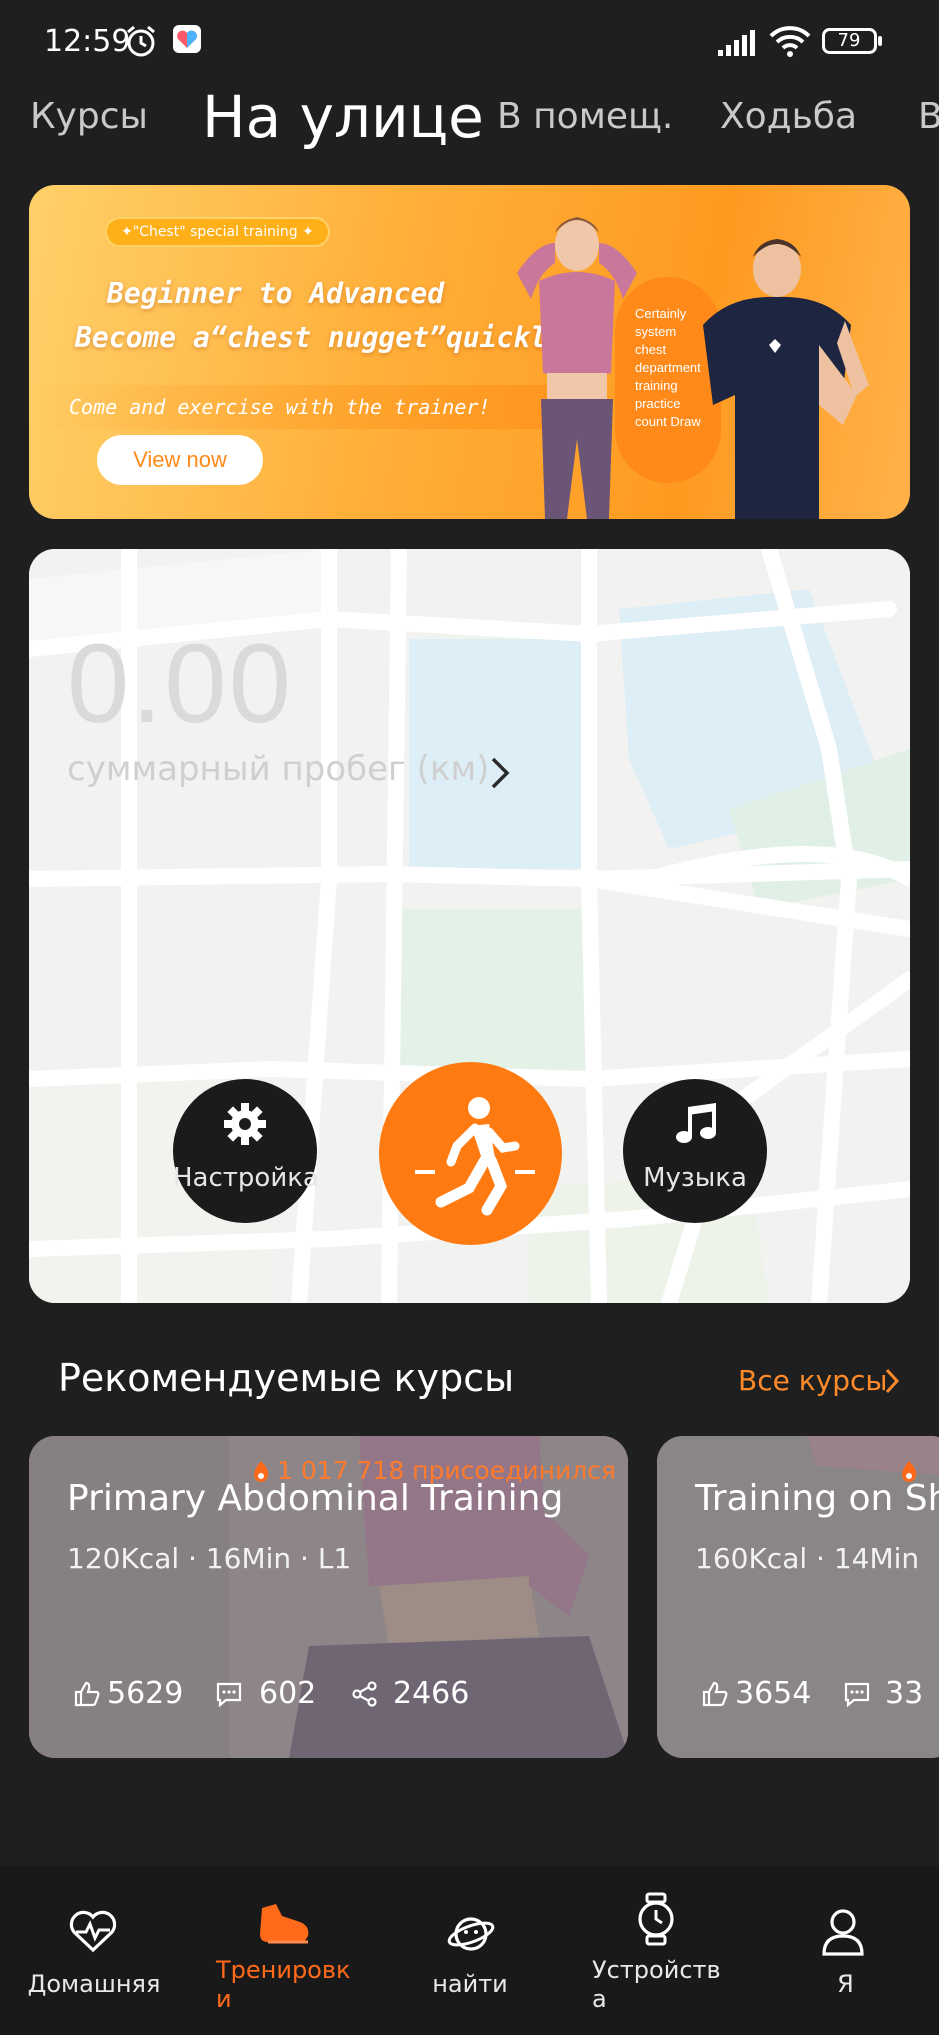  What do you see at coordinates (141, 41) in the screenshot?
I see `alarm-icon` at bounding box center [141, 41].